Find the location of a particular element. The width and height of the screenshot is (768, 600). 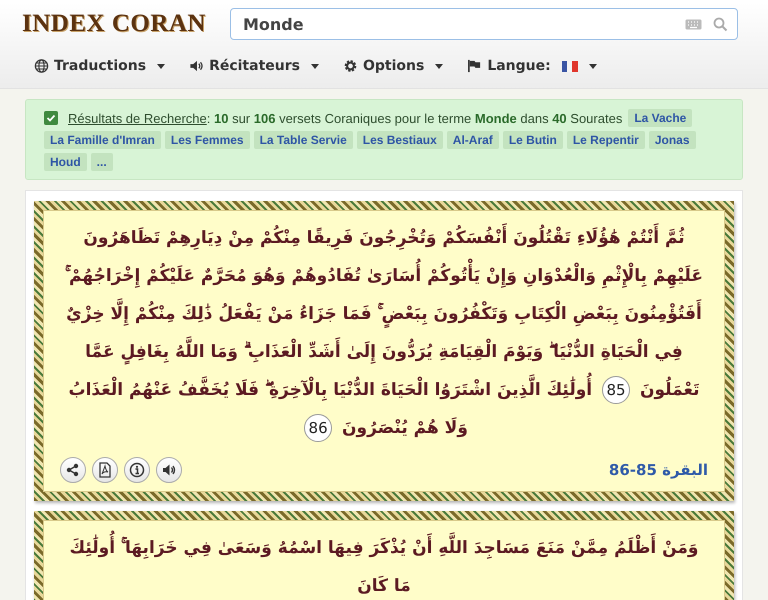

checkbox is located at coordinates (51, 118).